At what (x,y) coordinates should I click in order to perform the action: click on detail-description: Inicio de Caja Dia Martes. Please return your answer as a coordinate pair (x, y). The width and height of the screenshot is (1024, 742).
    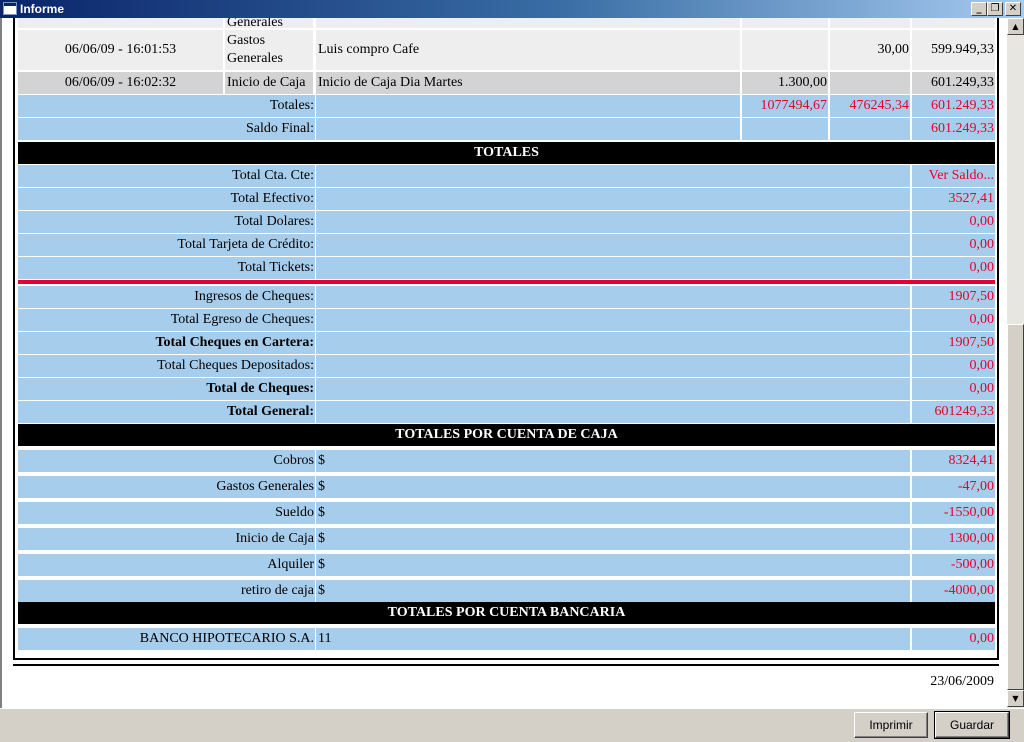
    Looking at the image, I should click on (528, 83).